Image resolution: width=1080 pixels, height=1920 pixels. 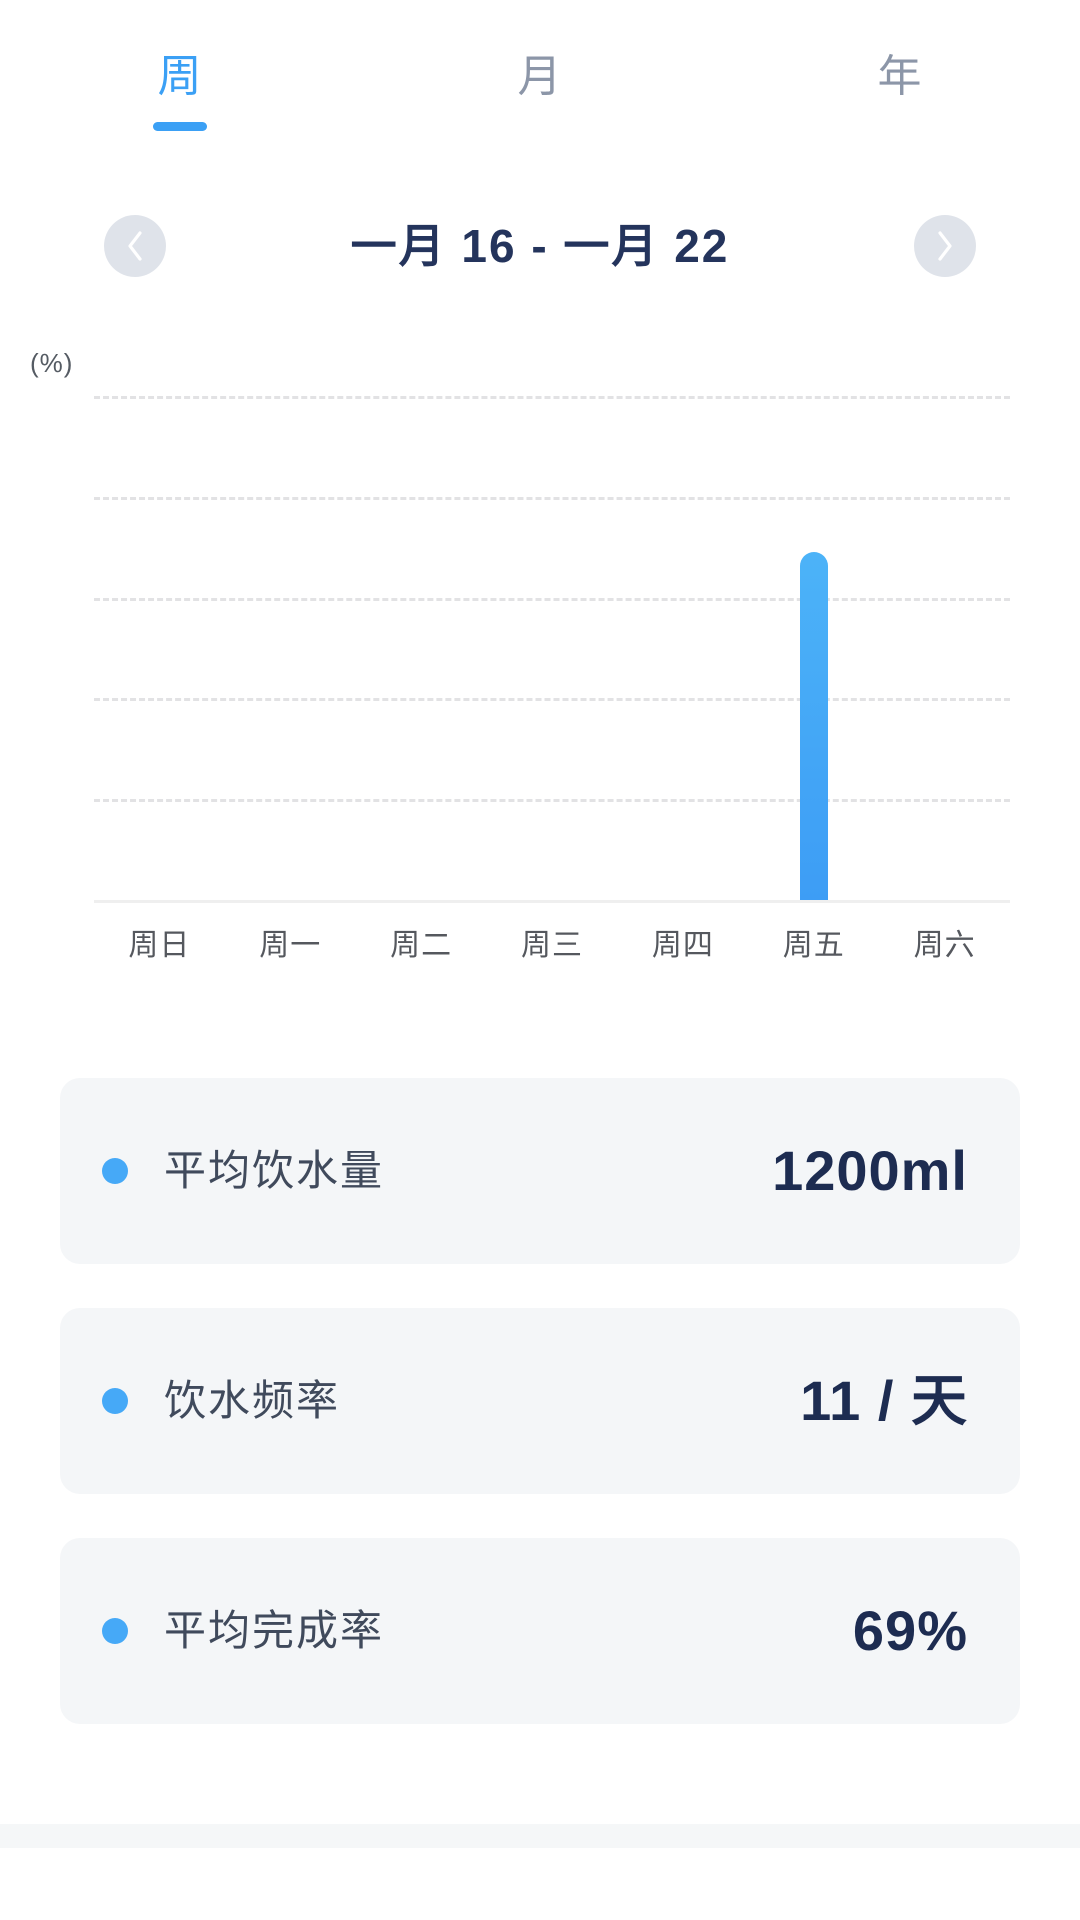 I want to click on x-axis-label-0: 周日, so click(x=159, y=945).